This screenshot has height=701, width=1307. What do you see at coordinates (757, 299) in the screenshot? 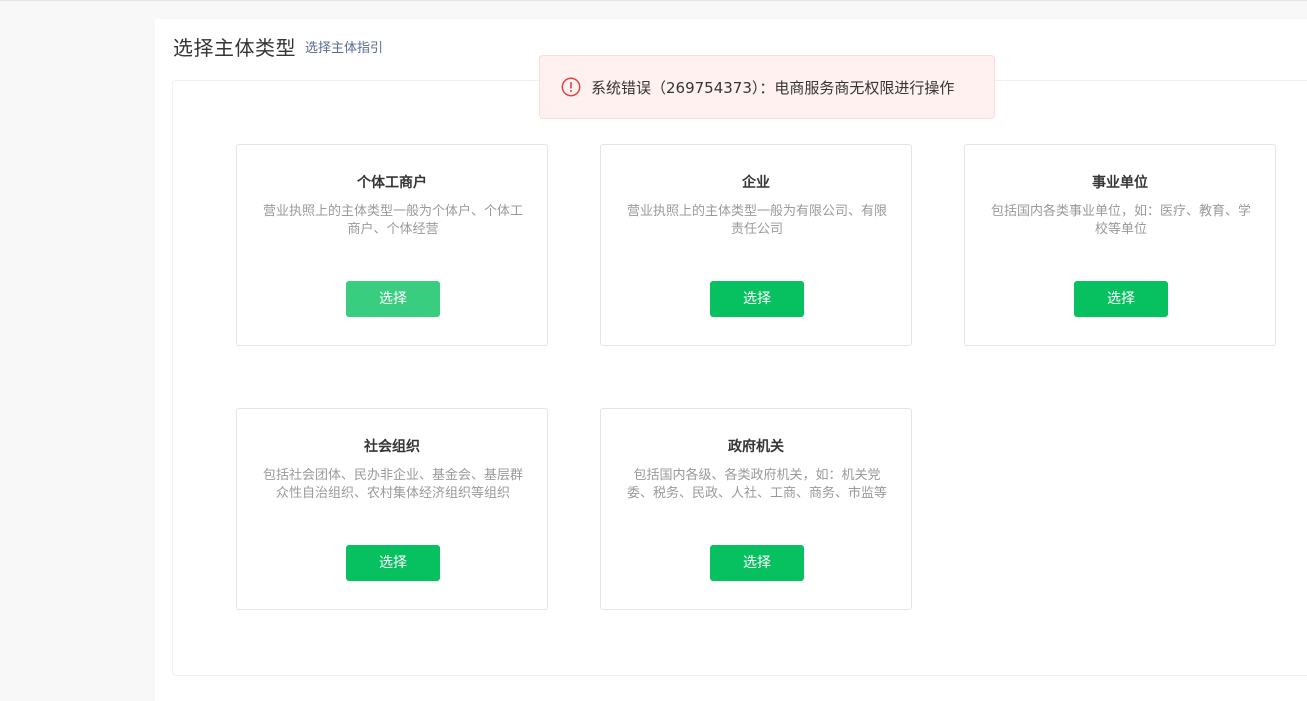
I see `select-button-enterprise: 选择` at bounding box center [757, 299].